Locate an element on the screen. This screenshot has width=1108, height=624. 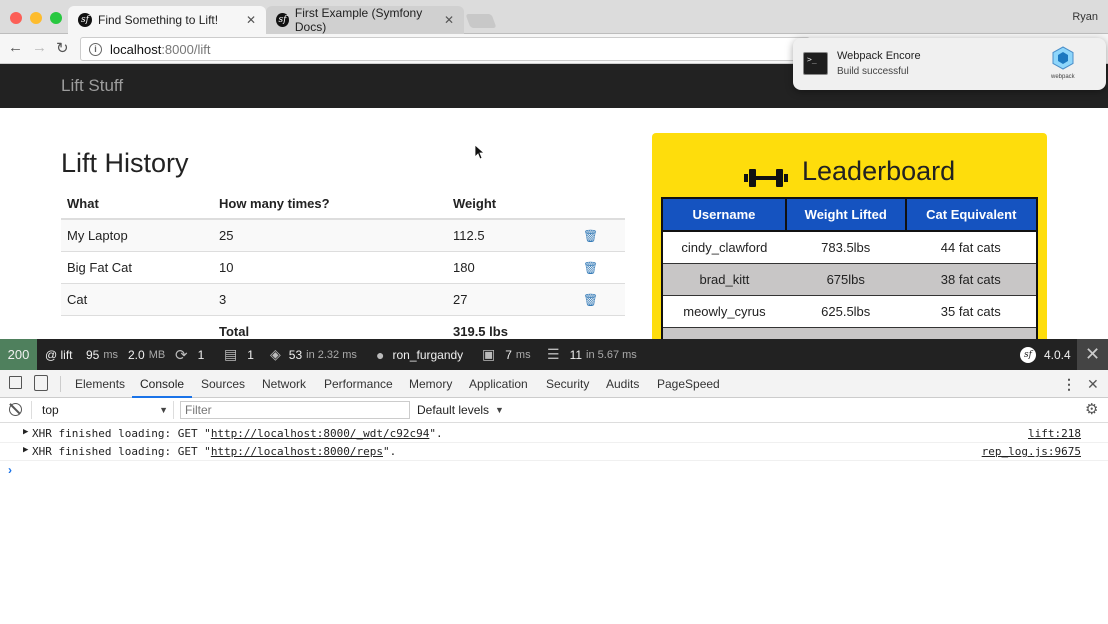
status-code-badge: 200 is located at coordinates (18, 354).